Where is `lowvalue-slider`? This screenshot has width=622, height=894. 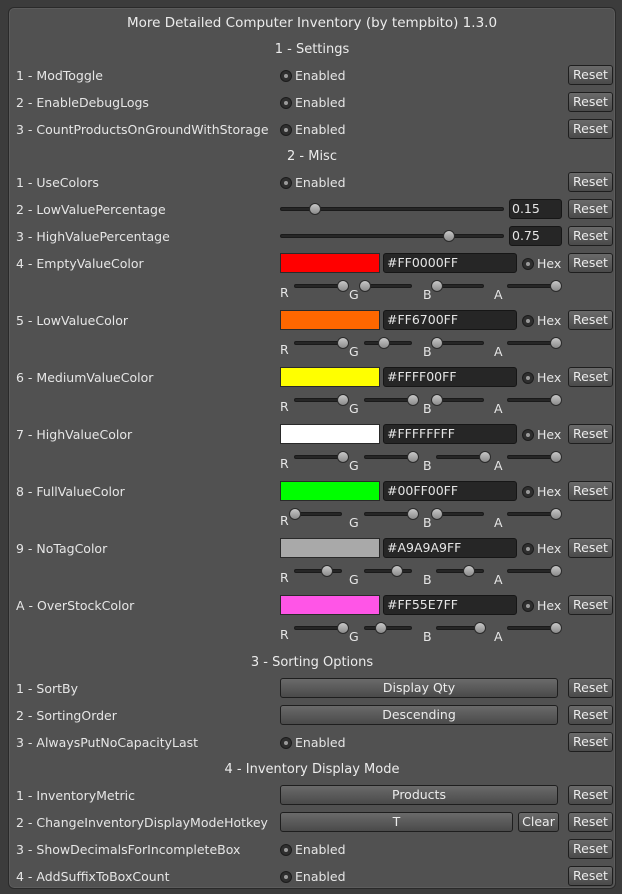
lowvalue-slider is located at coordinates (392, 209).